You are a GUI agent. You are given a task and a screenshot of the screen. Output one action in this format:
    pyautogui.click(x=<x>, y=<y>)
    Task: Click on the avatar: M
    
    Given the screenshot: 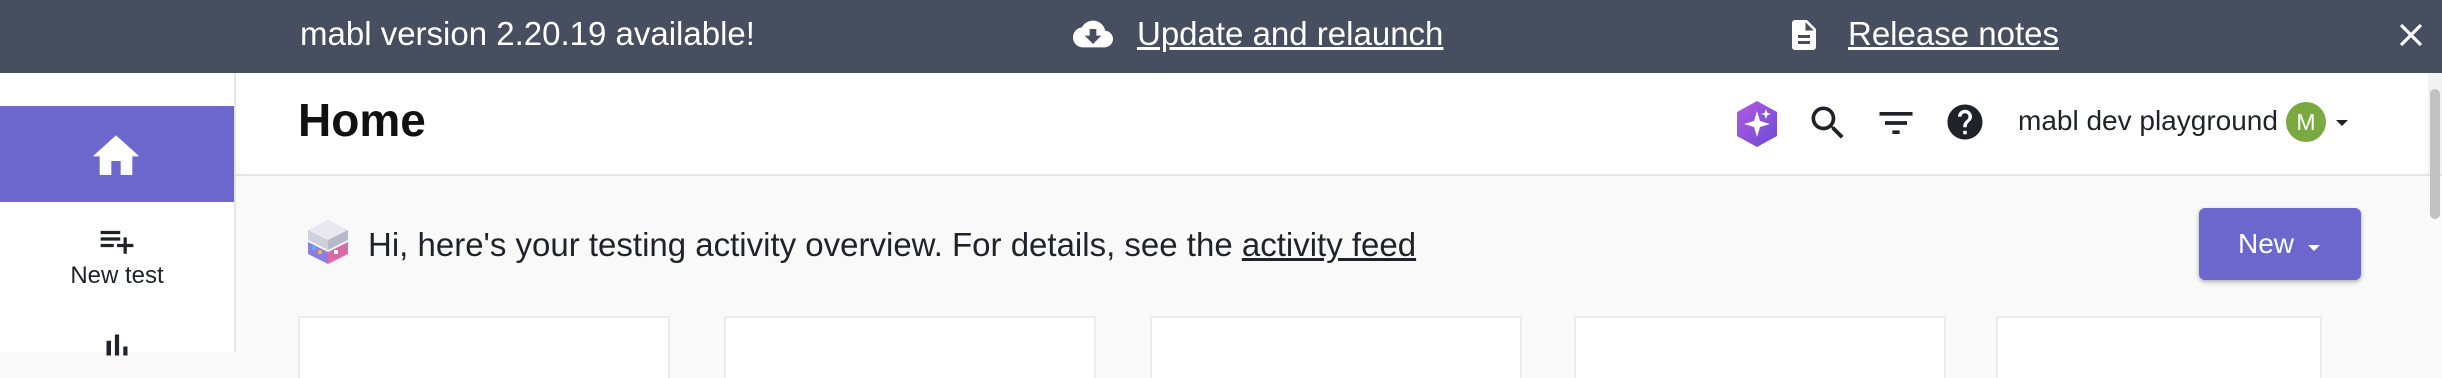 What is the action you would take?
    pyautogui.click(x=2306, y=122)
    